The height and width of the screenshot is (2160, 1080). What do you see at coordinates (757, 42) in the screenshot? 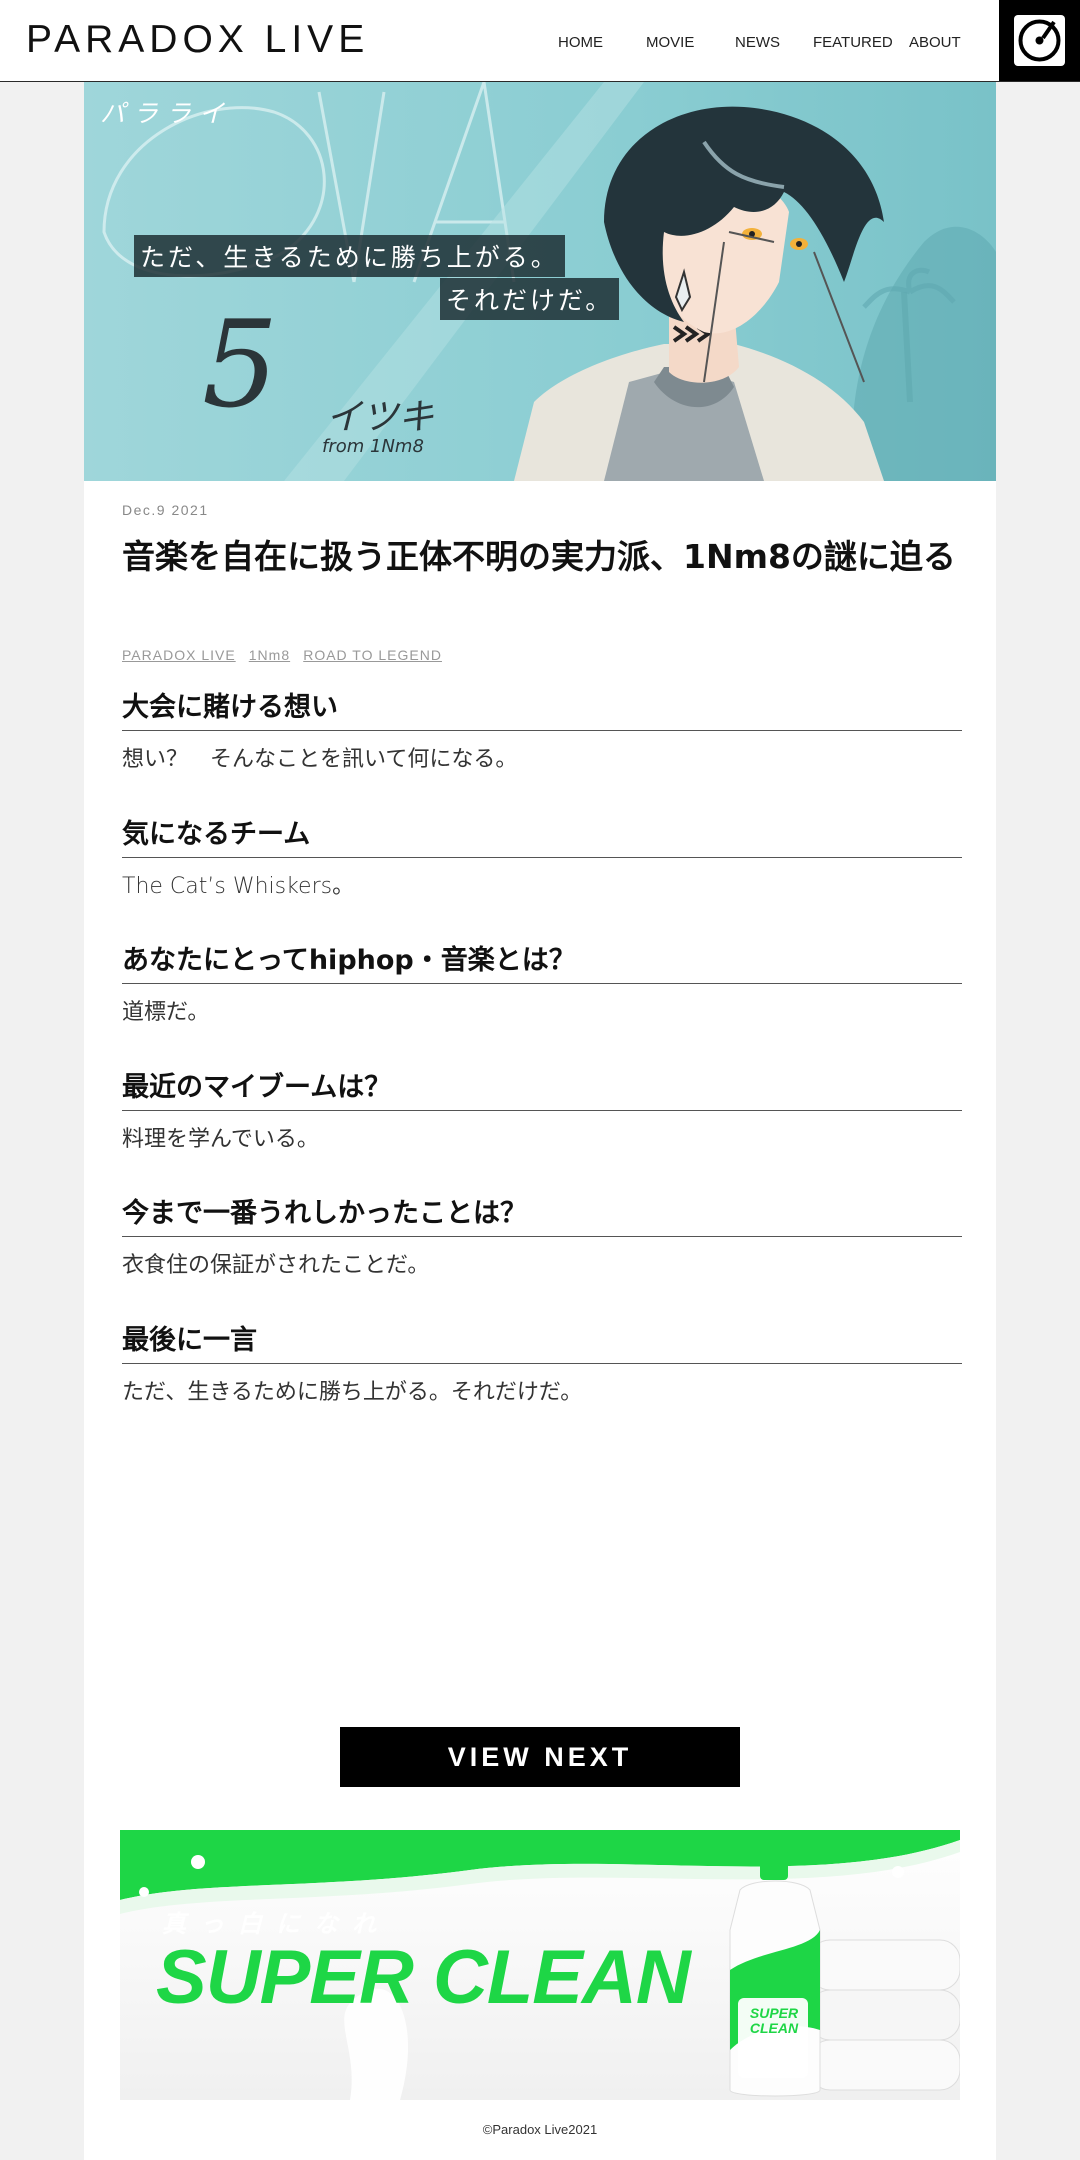
I see `nav-news: NEWS` at bounding box center [757, 42].